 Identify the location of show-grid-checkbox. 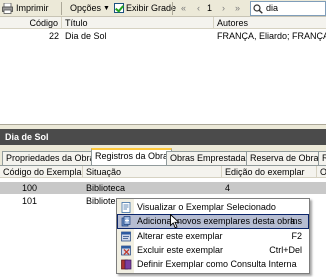
(119, 8).